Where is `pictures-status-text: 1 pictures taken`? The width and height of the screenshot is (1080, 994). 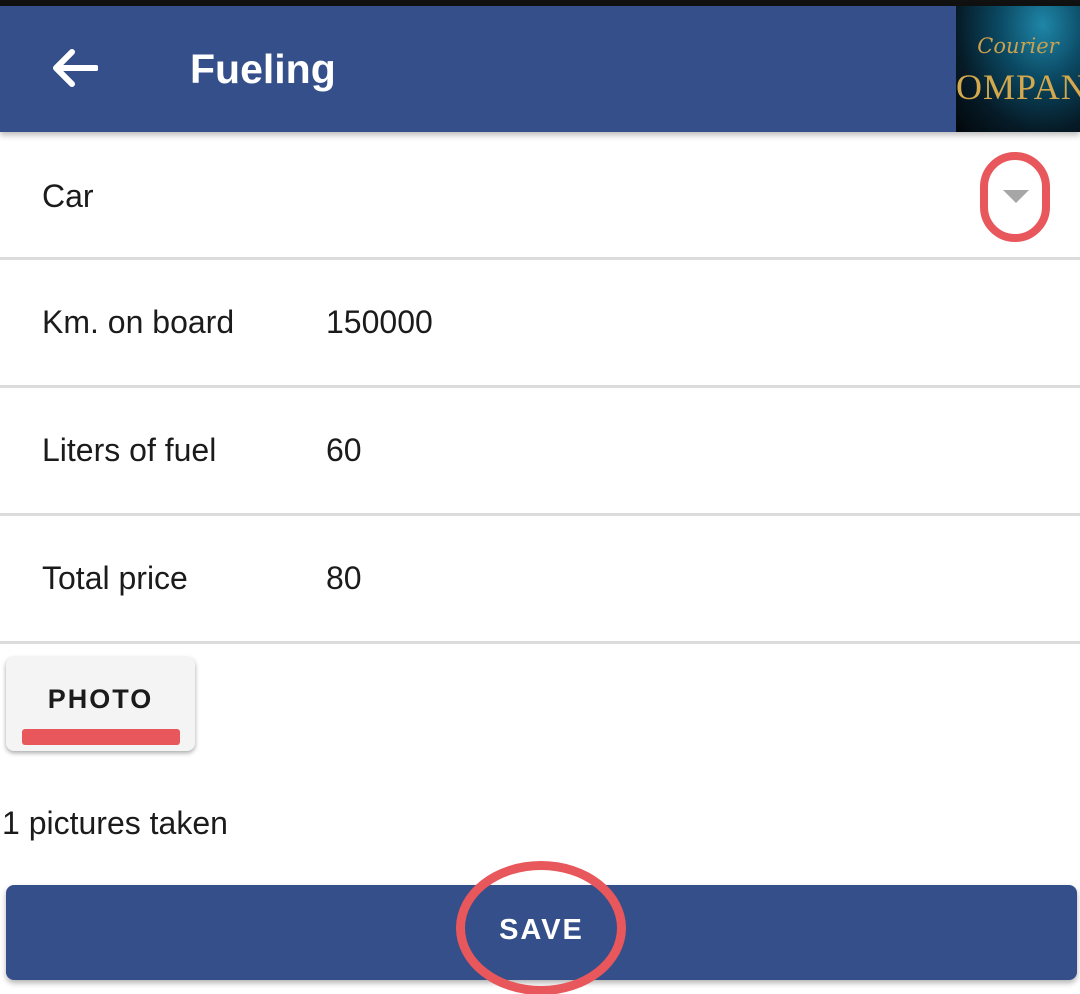 pictures-status-text: 1 pictures taken is located at coordinates (115, 823).